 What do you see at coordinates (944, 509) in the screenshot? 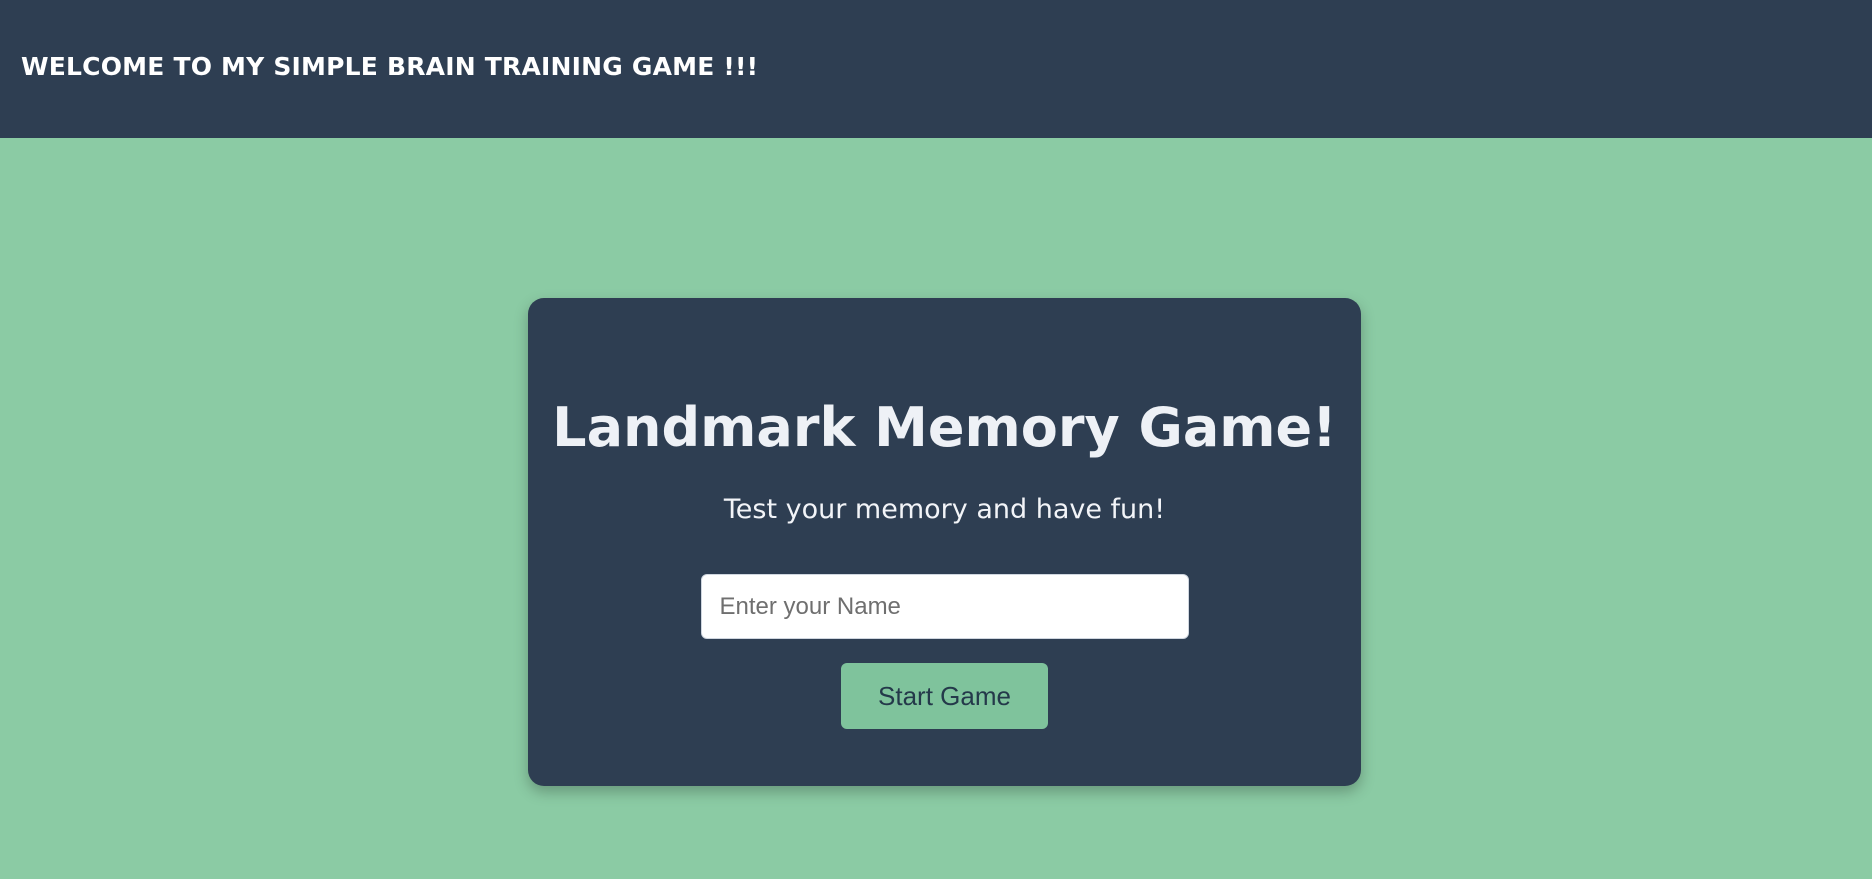
I see `game-subtitle: Test your memory and have fun!` at bounding box center [944, 509].